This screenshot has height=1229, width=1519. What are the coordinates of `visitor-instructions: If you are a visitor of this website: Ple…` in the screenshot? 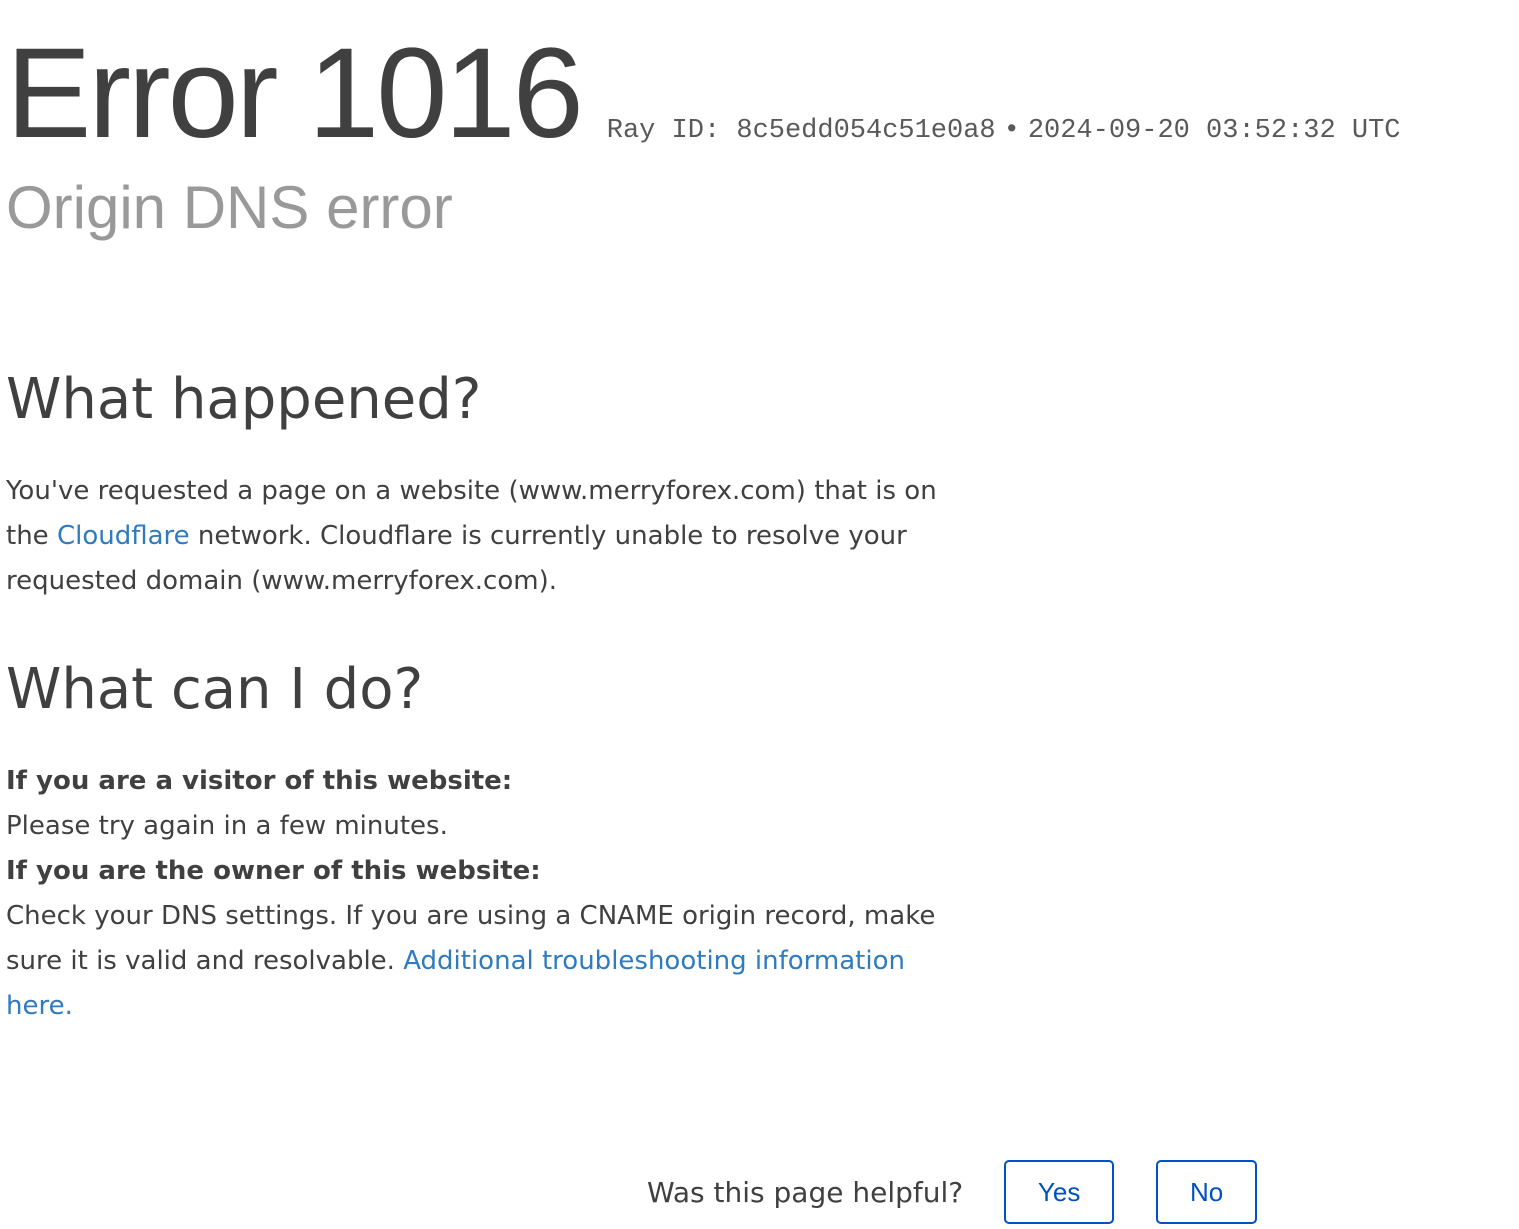 It's located at (481, 894).